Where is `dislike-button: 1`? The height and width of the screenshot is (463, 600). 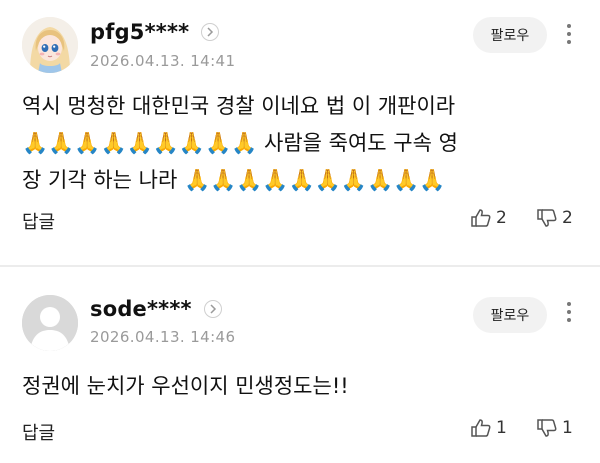 dislike-button: 1 is located at coordinates (554, 428).